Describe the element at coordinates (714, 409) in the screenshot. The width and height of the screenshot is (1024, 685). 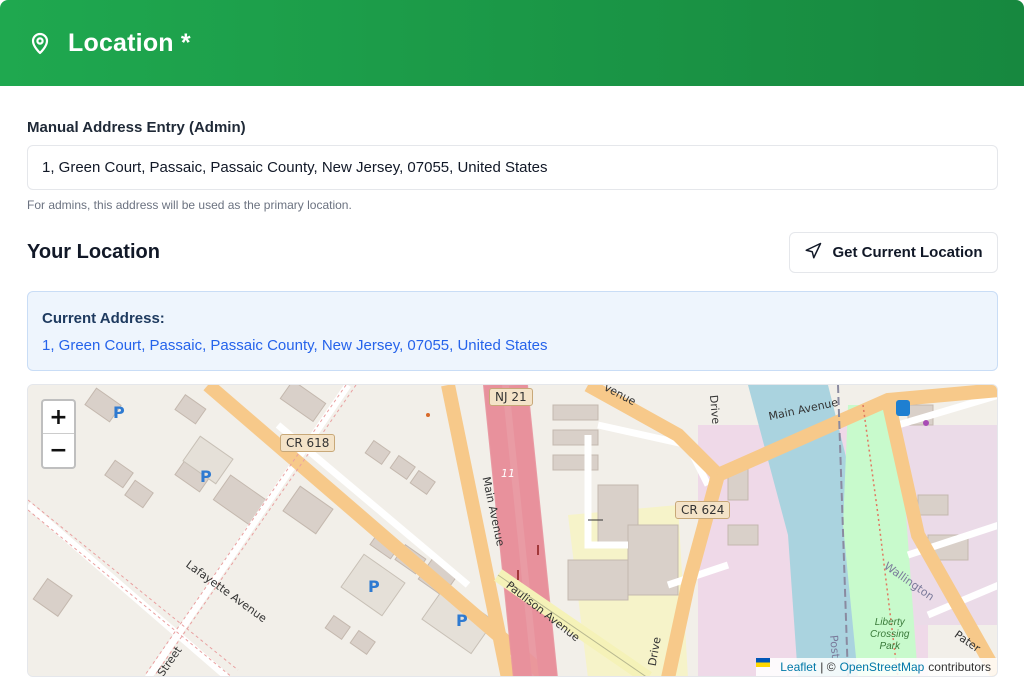
I see `drive-top-label: Drive` at that location.